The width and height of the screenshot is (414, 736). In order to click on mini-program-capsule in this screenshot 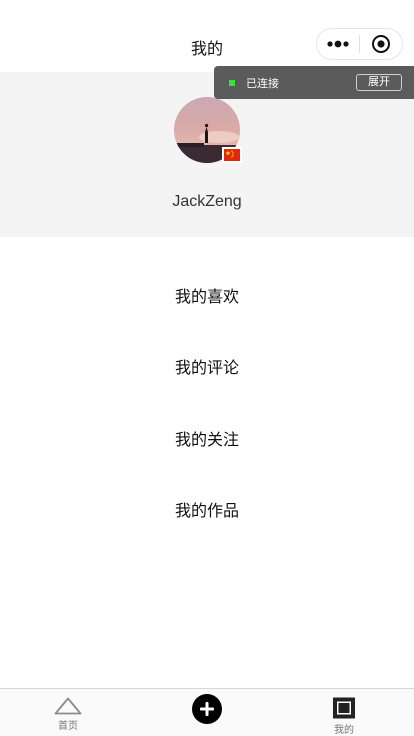, I will do `click(359, 44)`.